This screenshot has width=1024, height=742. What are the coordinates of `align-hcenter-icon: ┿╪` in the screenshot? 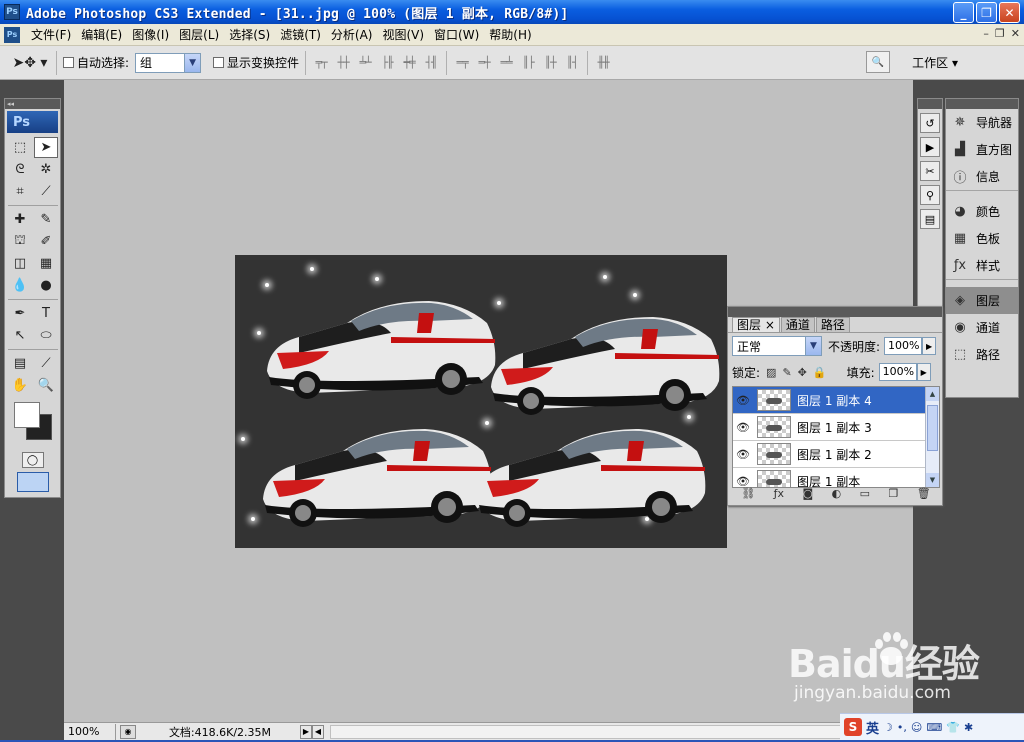 It's located at (409, 62).